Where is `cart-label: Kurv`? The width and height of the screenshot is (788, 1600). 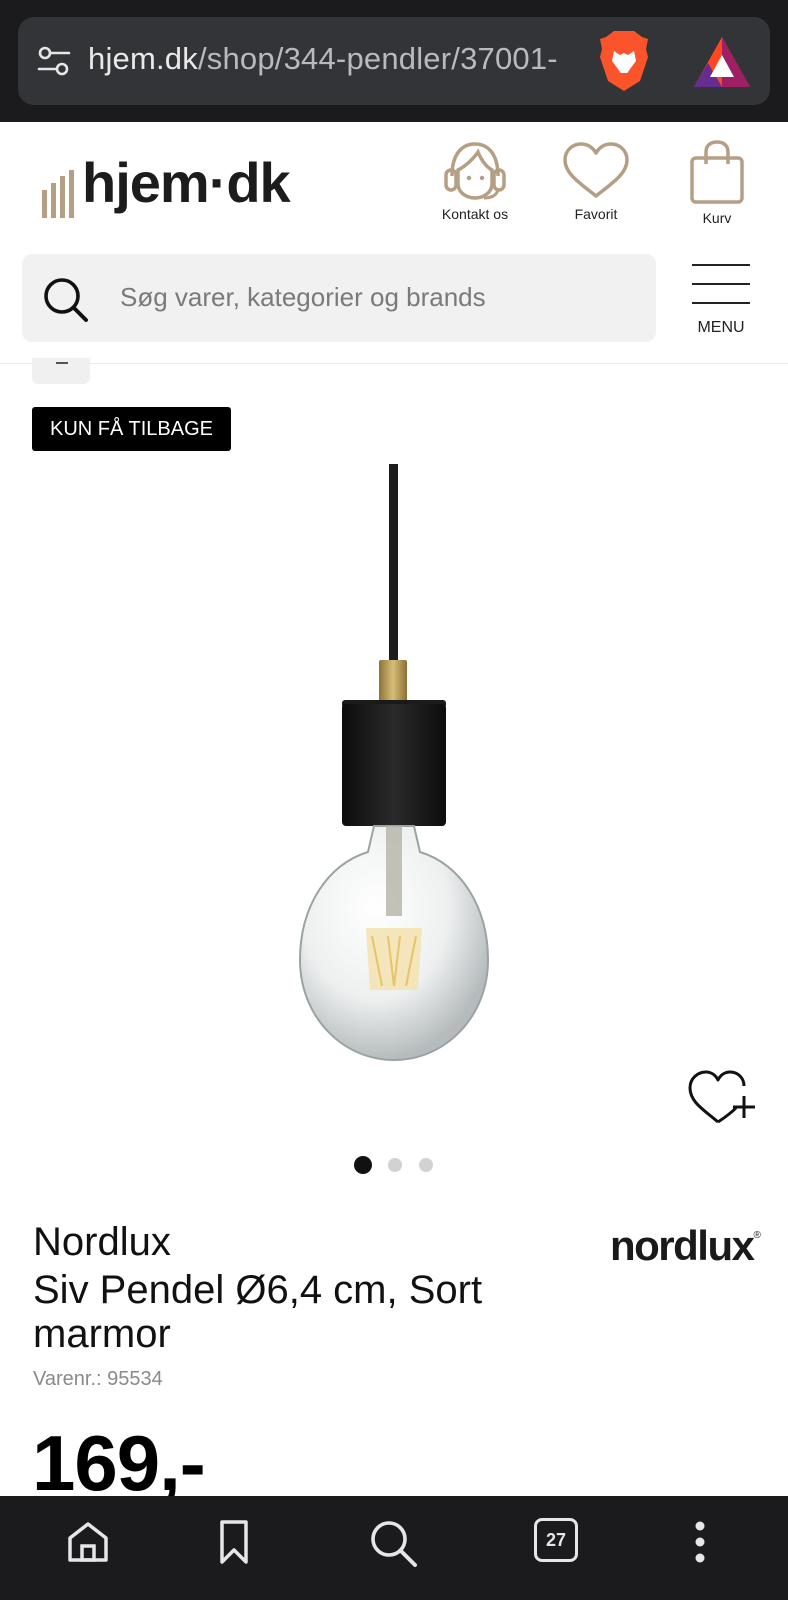 cart-label: Kurv is located at coordinates (717, 218).